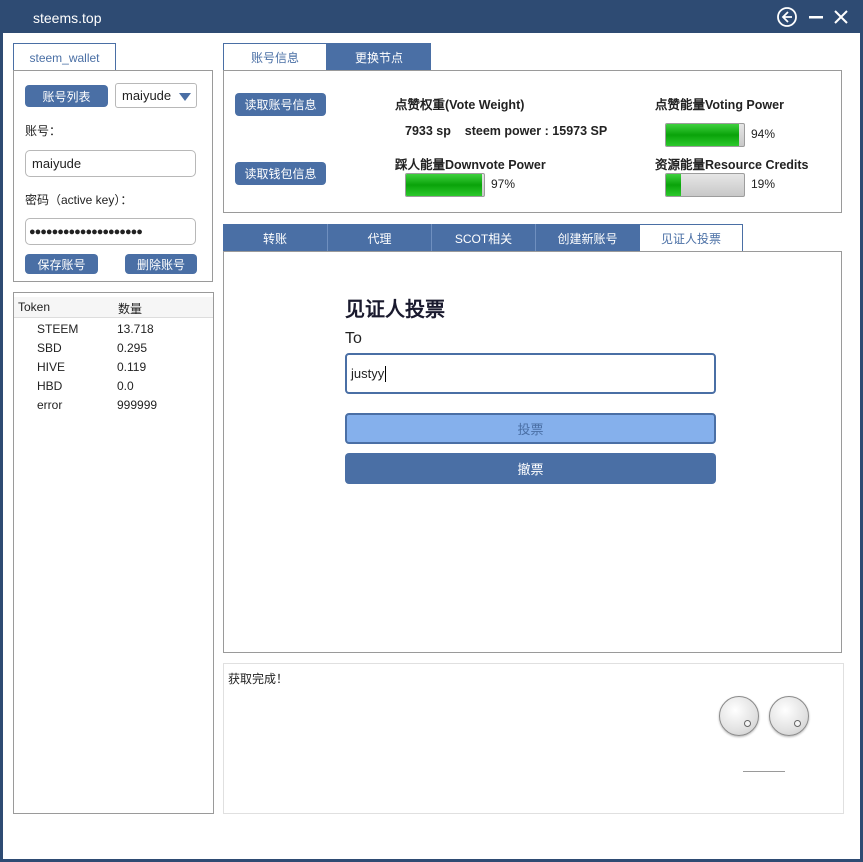 The image size is (863, 862). Describe the element at coordinates (530, 428) in the screenshot. I see `vote-button: 投票` at that location.